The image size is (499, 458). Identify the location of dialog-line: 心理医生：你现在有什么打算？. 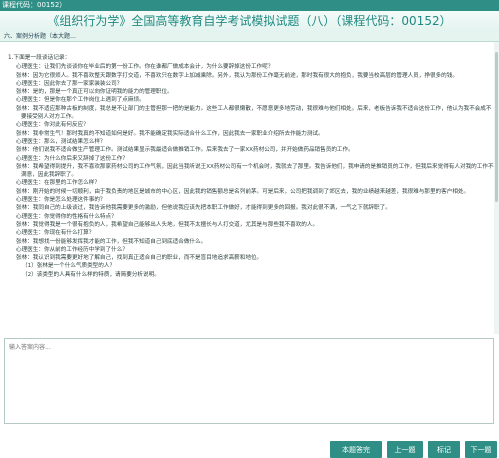
(55, 233).